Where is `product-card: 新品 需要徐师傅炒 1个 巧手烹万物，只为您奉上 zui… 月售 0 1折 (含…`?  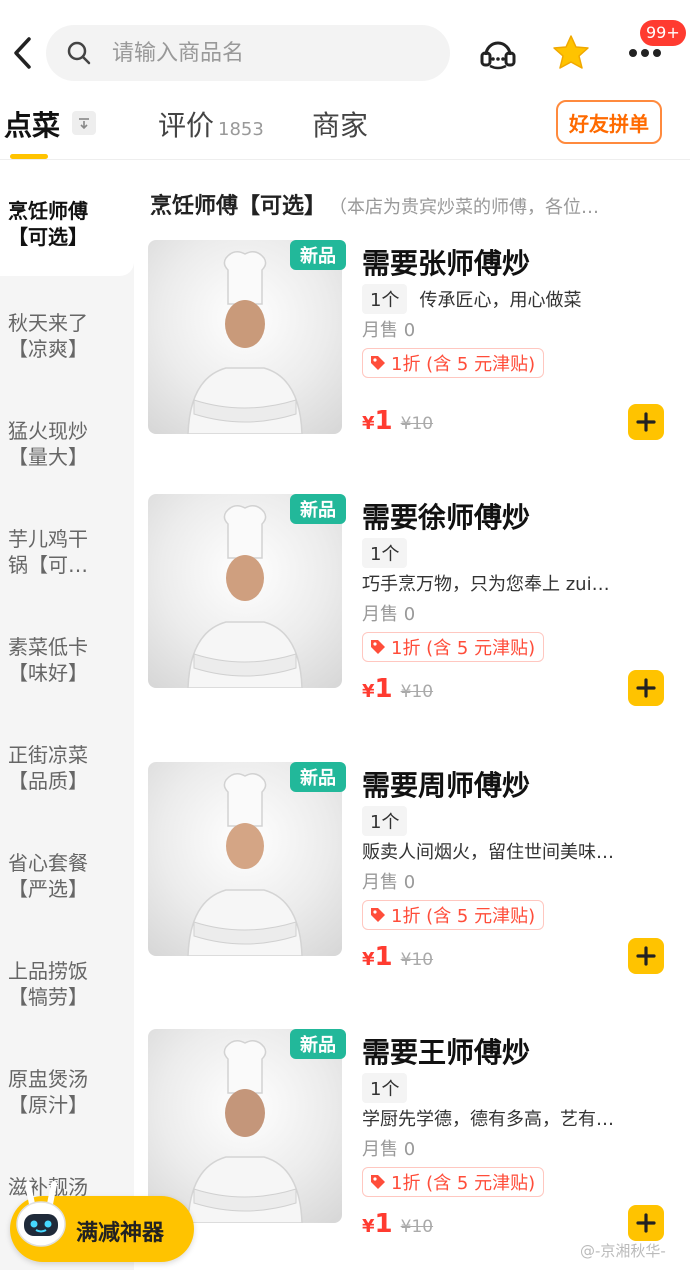
product-card: 新品 需要徐师傅炒 1个 巧手烹万物，只为您奉上 zui… 月售 0 1折 (含… is located at coordinates (413, 600).